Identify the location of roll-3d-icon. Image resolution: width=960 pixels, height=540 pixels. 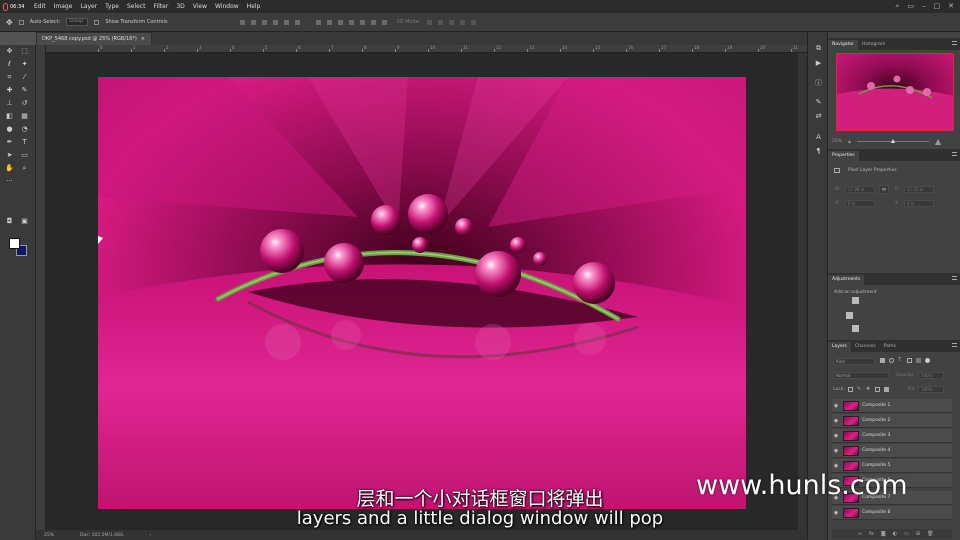
(440, 22).